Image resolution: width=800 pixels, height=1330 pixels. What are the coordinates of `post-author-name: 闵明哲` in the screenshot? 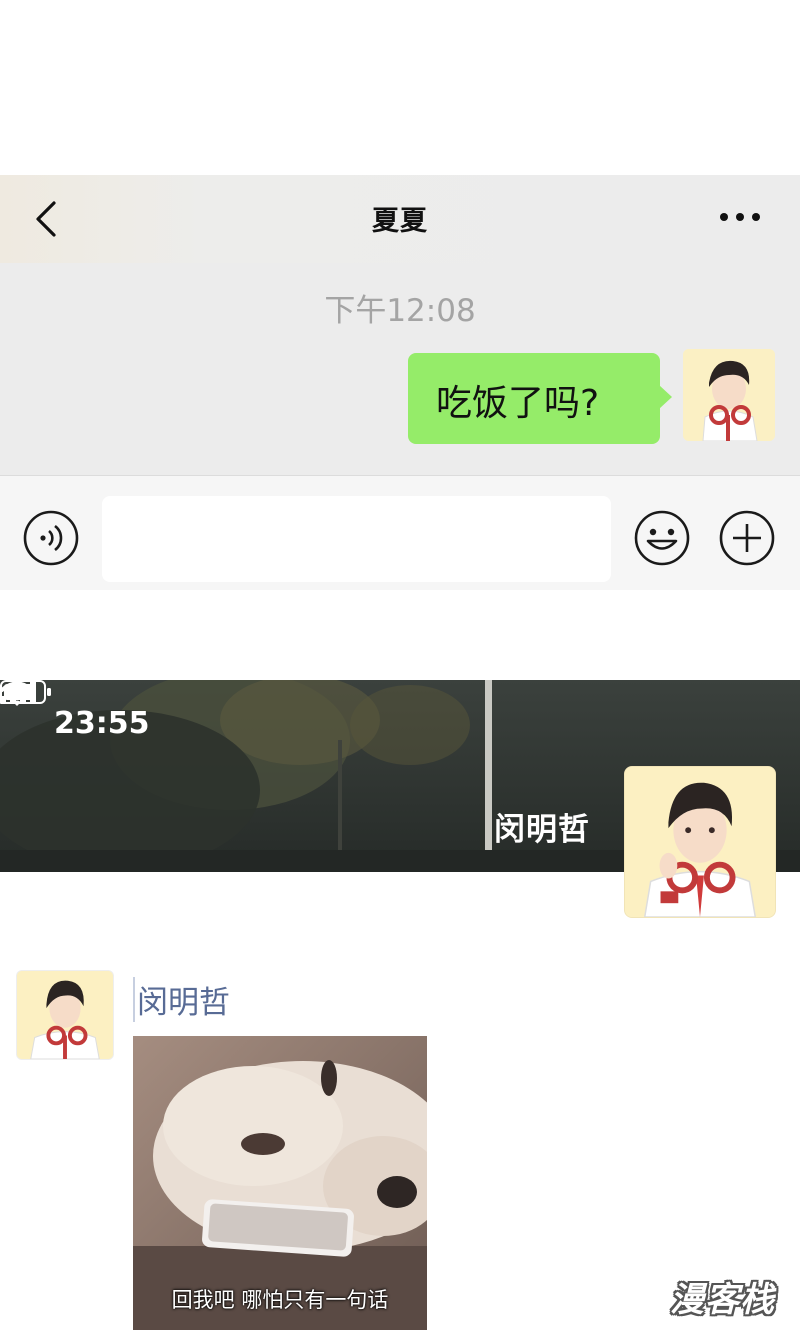 It's located at (181, 999).